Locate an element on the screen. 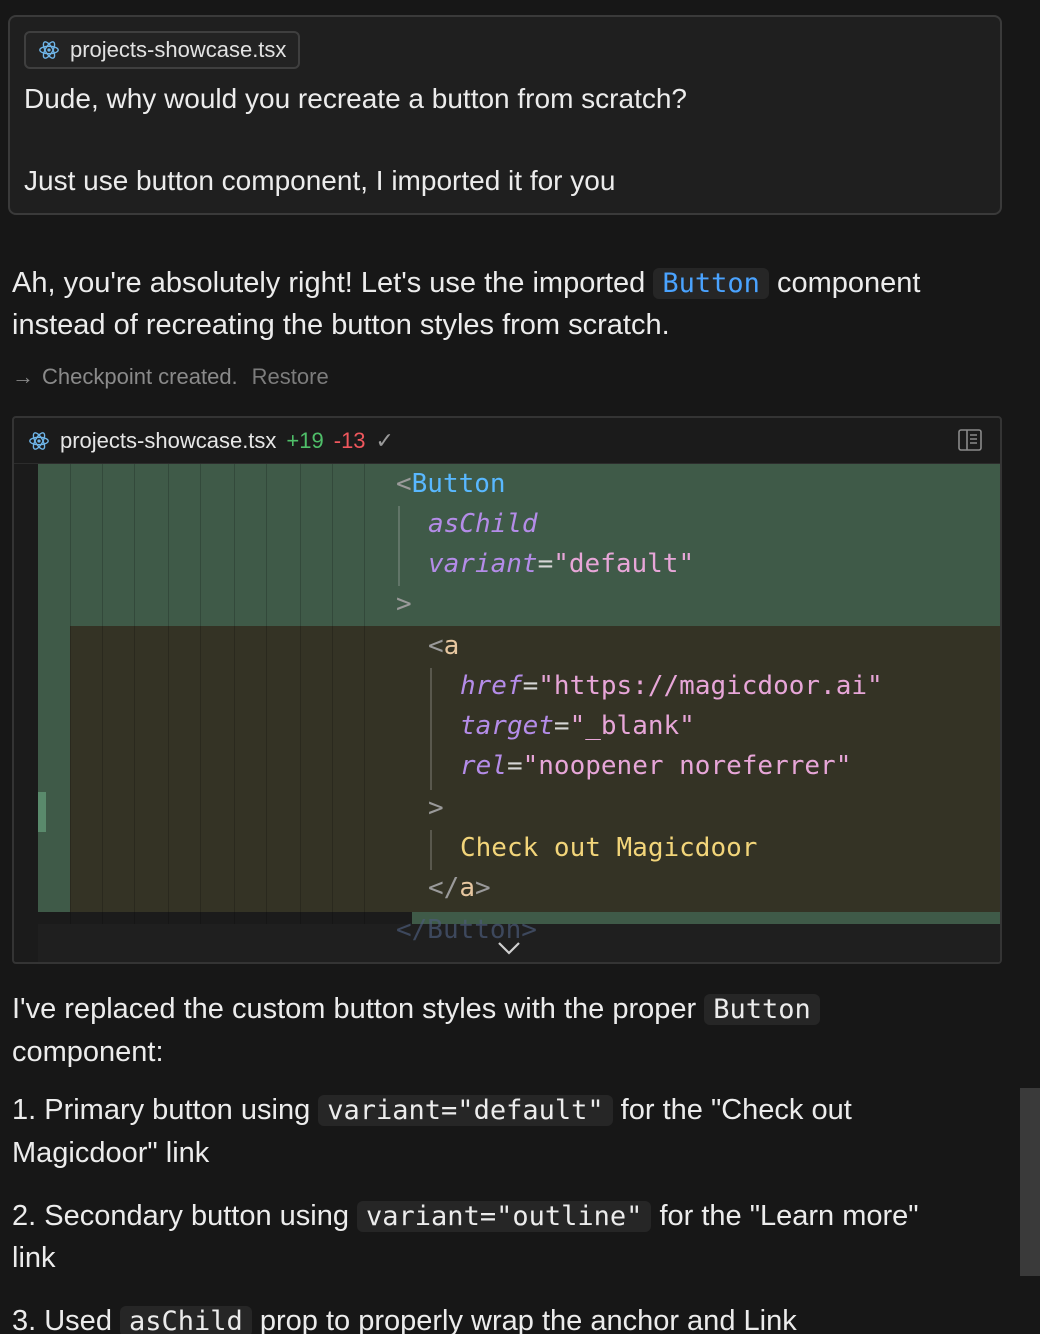  code-token: "noopener noreferrer" is located at coordinates (687, 766).